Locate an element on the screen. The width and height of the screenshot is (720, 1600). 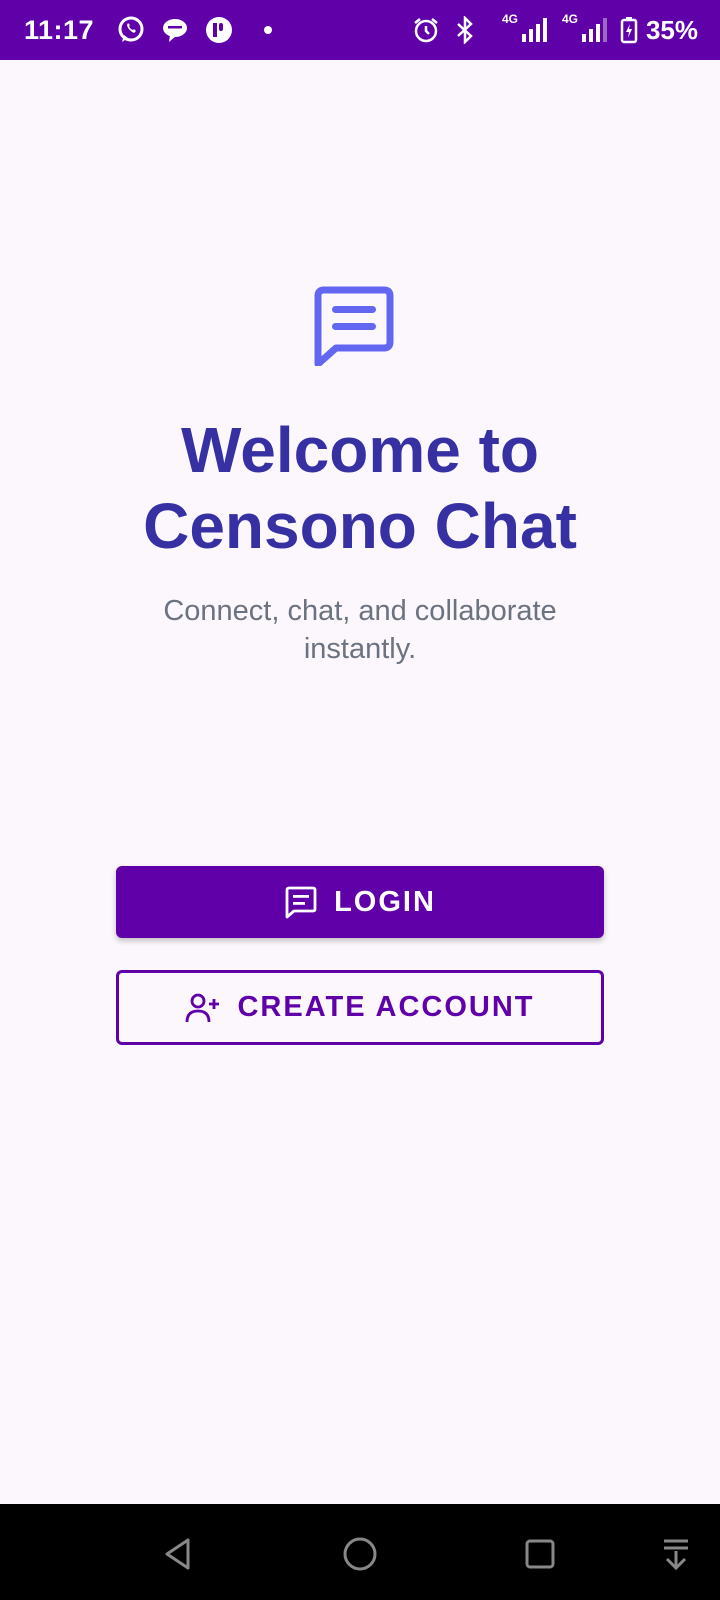
login-button: LOGIN is located at coordinates (360, 902).